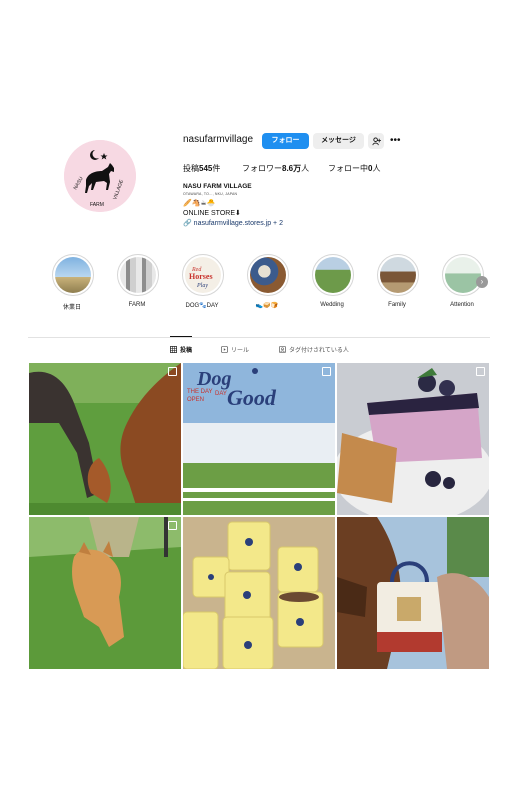 This screenshot has width=510, height=789. Describe the element at coordinates (199, 203) in the screenshot. I see `bio-emoji: 🥖🐴☕🐣` at that location.